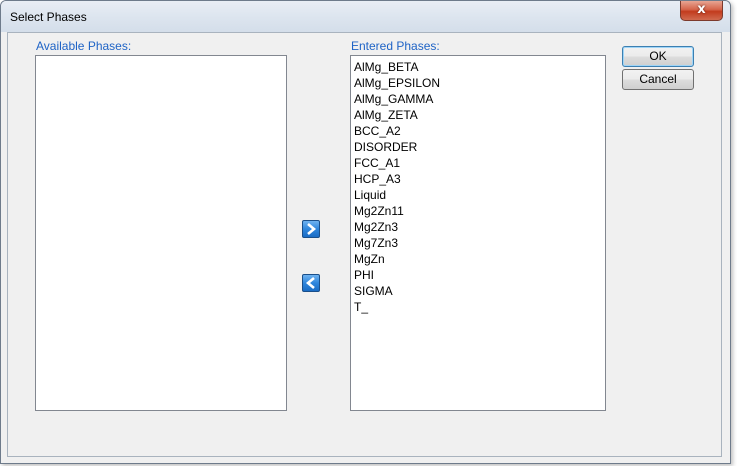 The width and height of the screenshot is (737, 466). Describe the element at coordinates (365, 16) in the screenshot. I see `title-bar: Select Phases x` at that location.